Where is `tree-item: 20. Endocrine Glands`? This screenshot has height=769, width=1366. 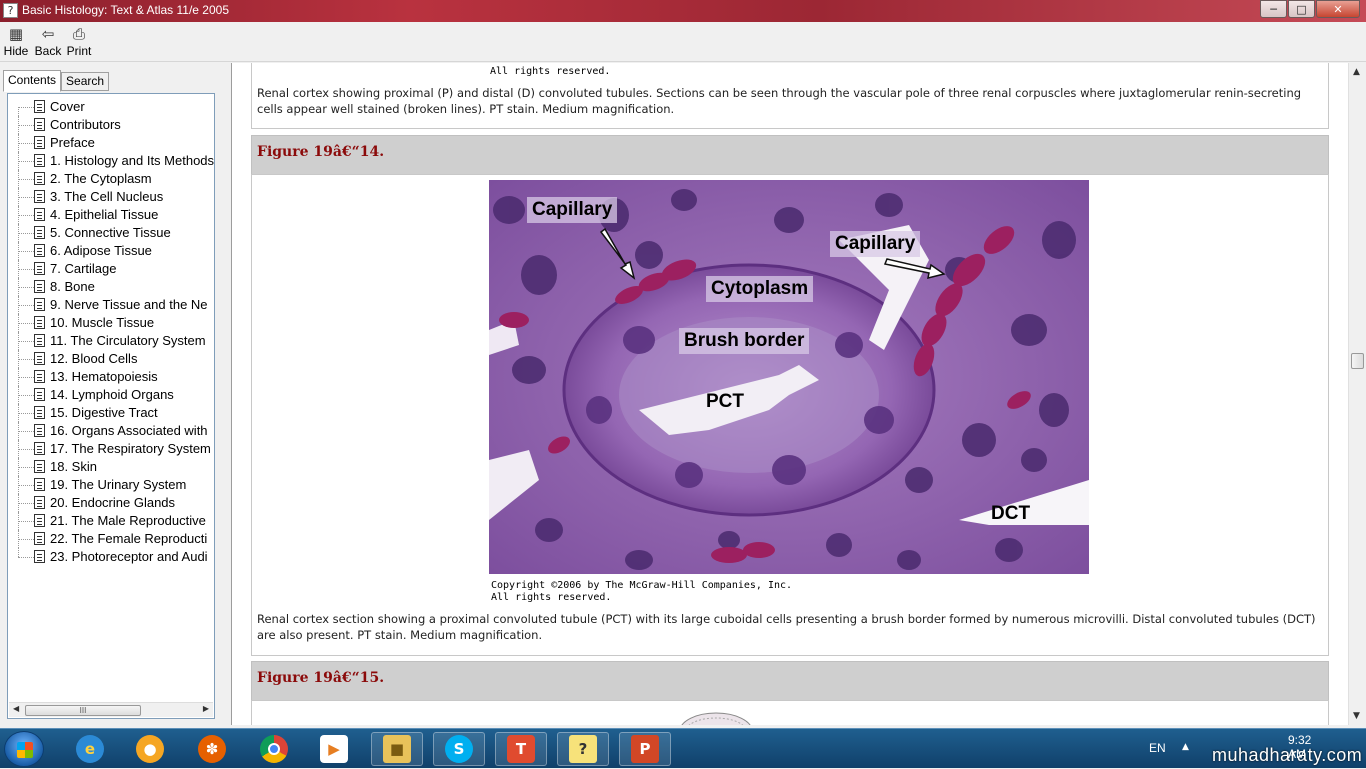 tree-item: 20. Endocrine Glands is located at coordinates (112, 503).